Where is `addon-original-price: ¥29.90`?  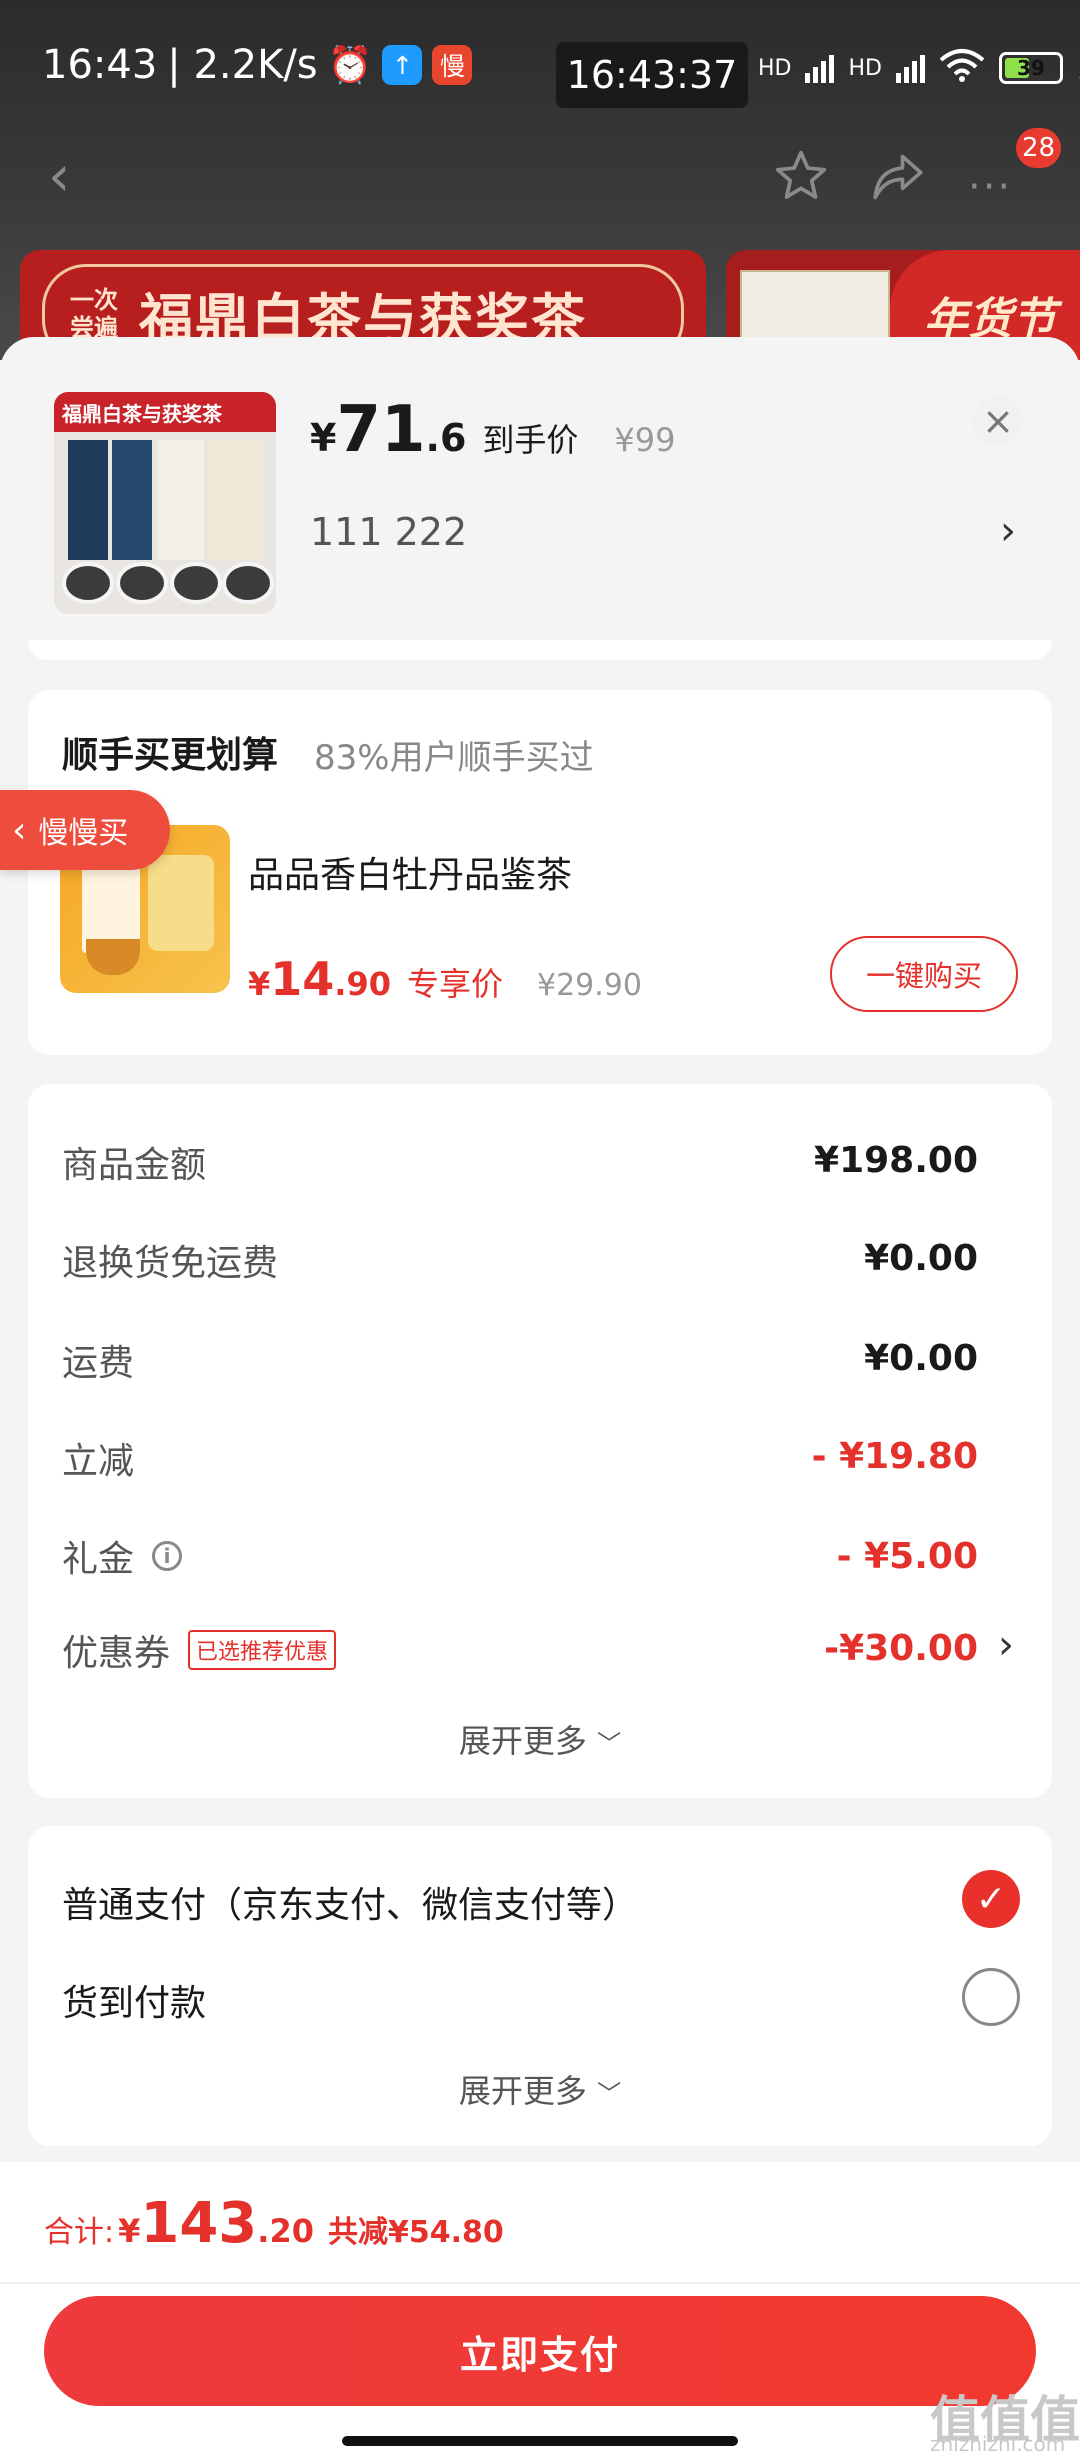 addon-original-price: ¥29.90 is located at coordinates (589, 985).